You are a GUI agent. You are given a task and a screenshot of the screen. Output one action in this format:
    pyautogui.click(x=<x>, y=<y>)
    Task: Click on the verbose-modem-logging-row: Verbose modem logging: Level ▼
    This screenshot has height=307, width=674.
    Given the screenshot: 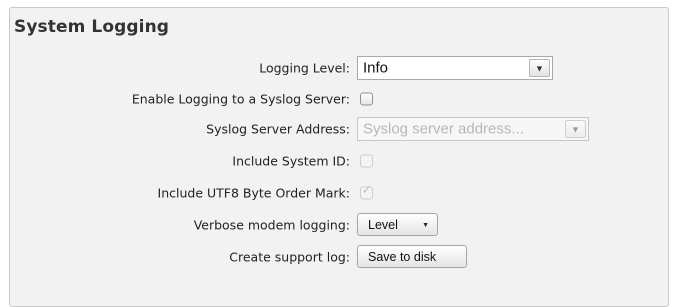 What is the action you would take?
    pyautogui.click(x=337, y=225)
    